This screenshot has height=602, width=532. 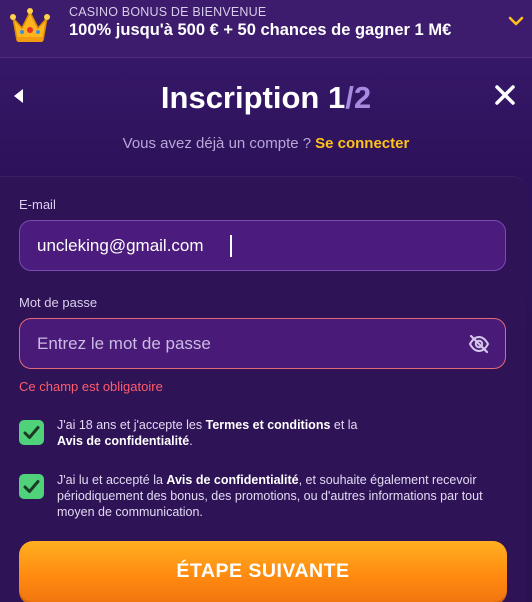 What do you see at coordinates (91, 386) in the screenshot?
I see `password-error: Ce champ est obligatoire` at bounding box center [91, 386].